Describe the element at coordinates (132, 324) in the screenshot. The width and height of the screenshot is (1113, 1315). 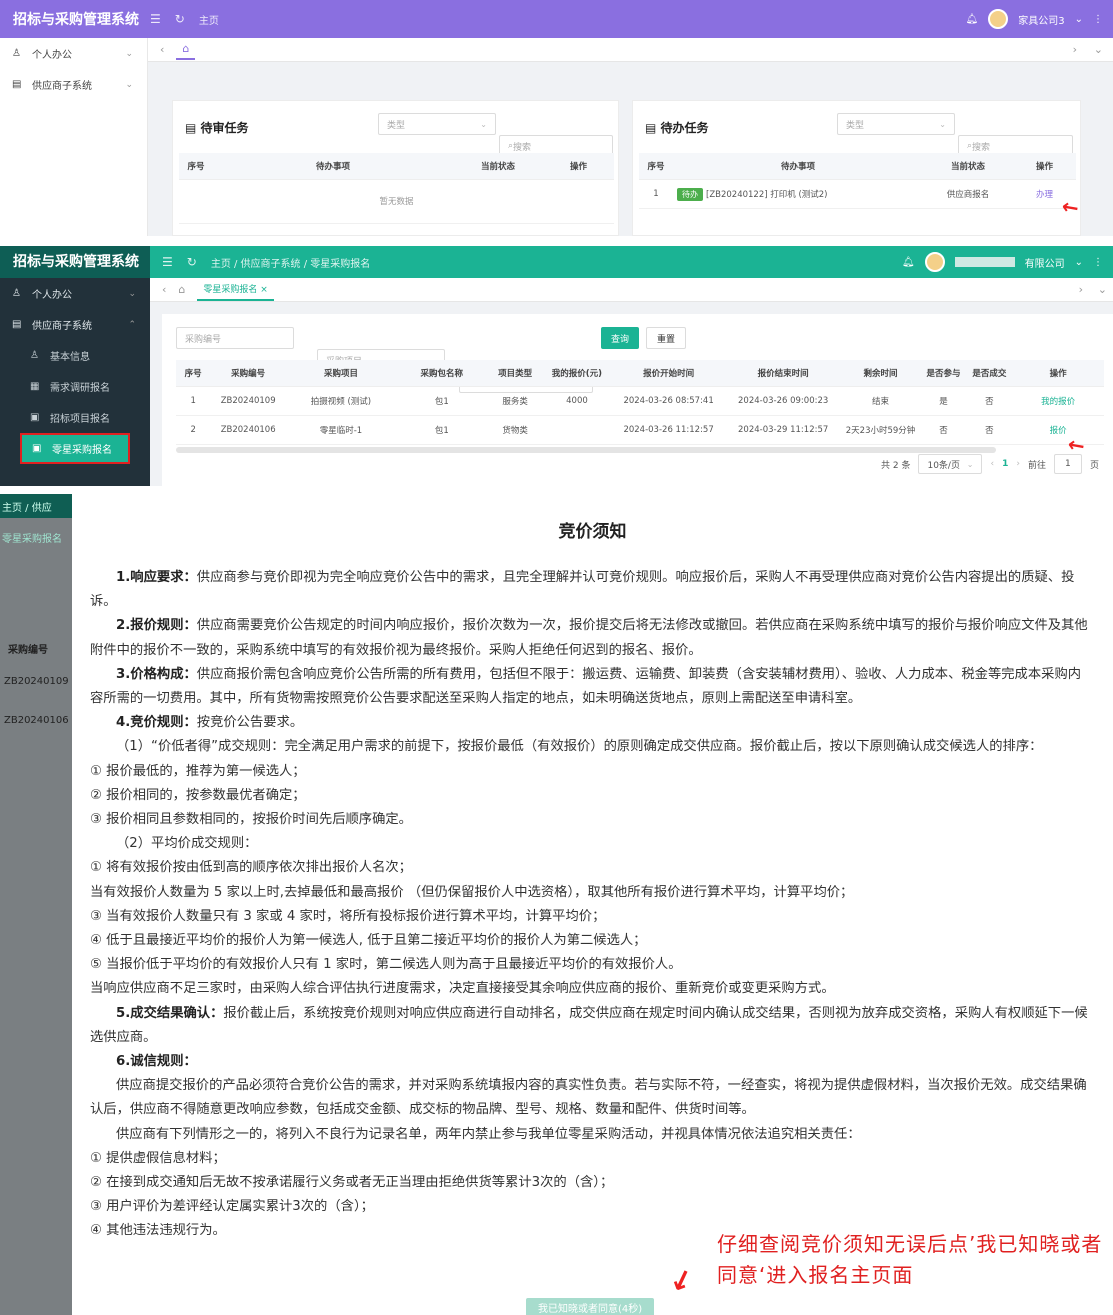
I see `chevron-up-icon: ⌃` at that location.